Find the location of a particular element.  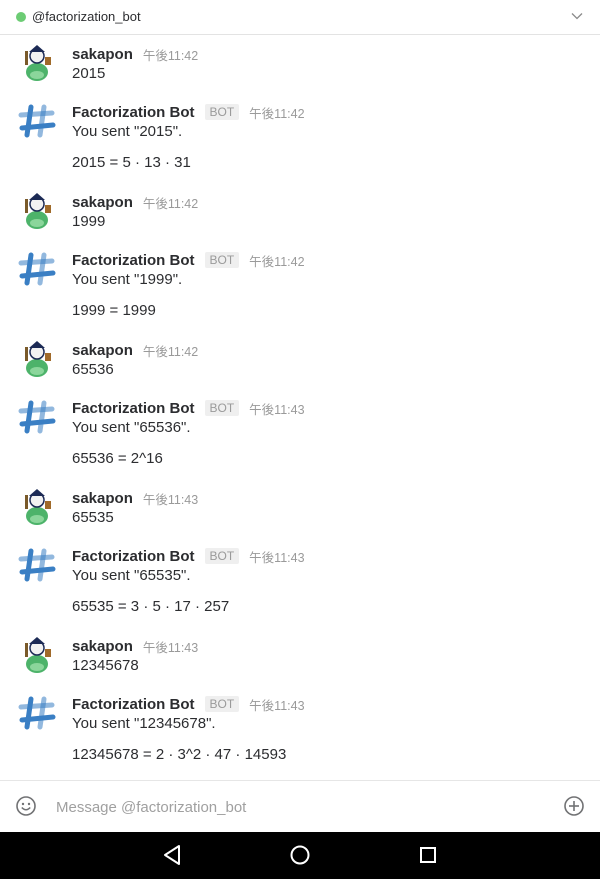

system-navigation-bar is located at coordinates (300, 855).